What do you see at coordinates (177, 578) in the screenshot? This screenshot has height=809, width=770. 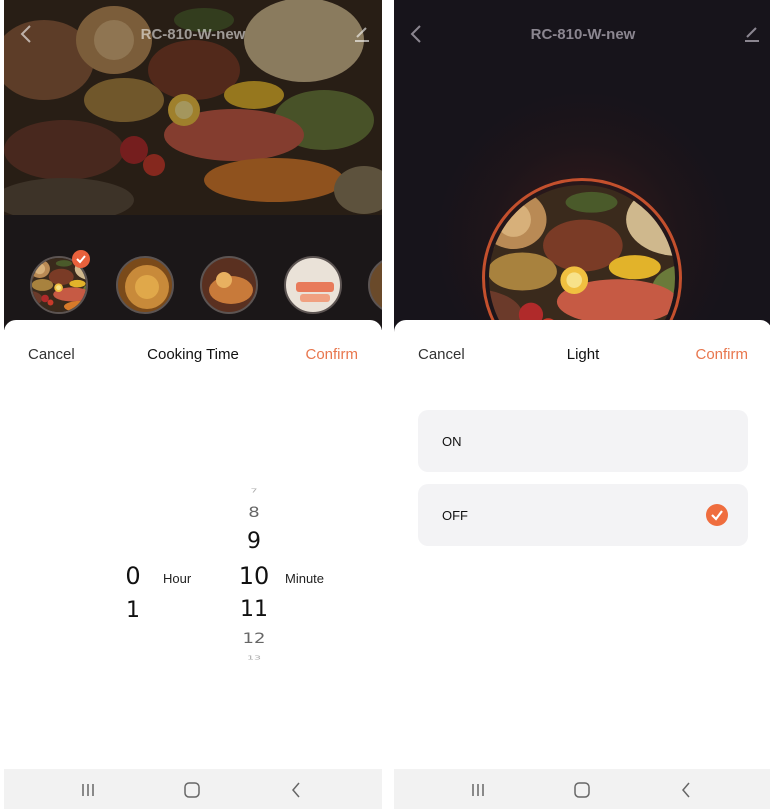 I see `hour-unit-label: Hour` at bounding box center [177, 578].